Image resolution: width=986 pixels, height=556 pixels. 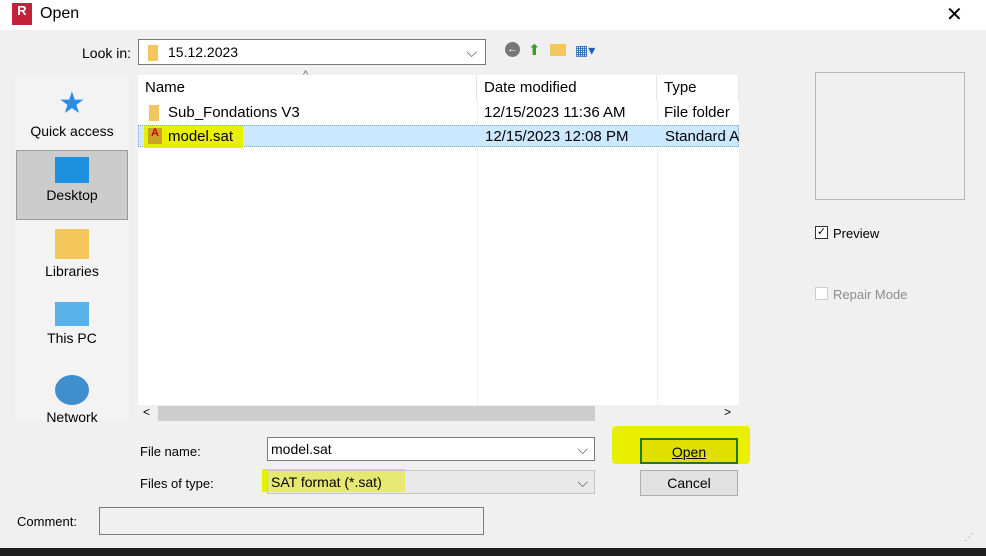 What do you see at coordinates (727, 412) in the screenshot?
I see `scroll-right-icon: >` at bounding box center [727, 412].